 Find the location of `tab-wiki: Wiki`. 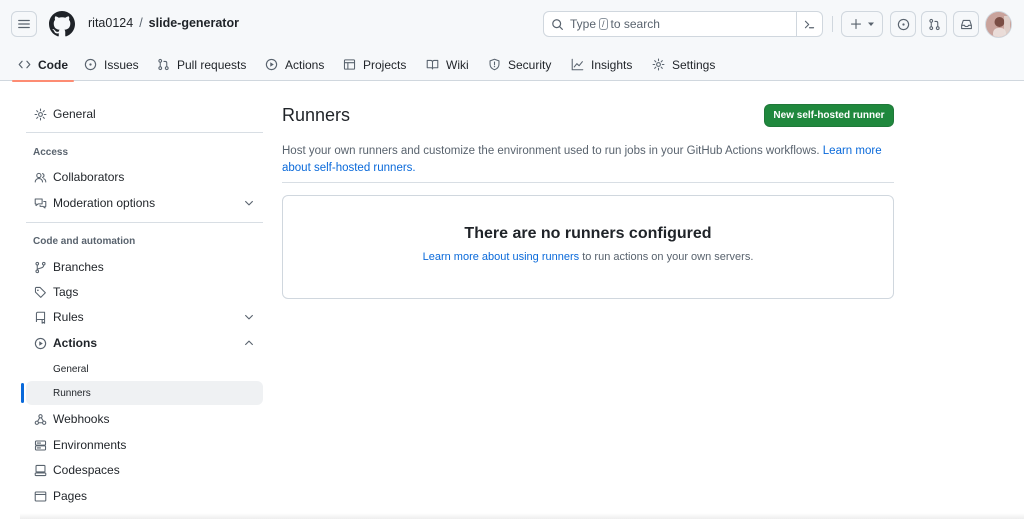

tab-wiki: Wiki is located at coordinates (447, 64).